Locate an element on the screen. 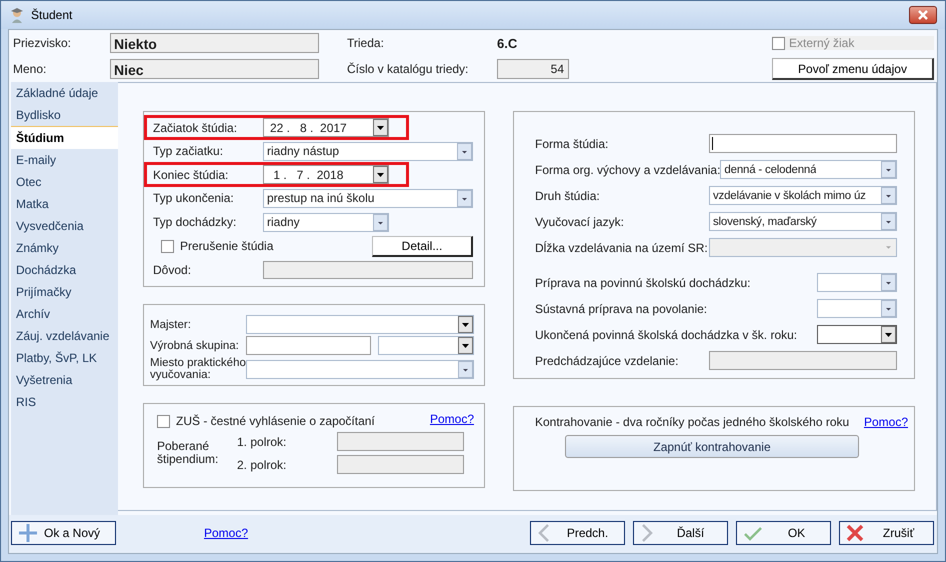 The image size is (946, 562). field-label: Druh štúdia: is located at coordinates (568, 195).